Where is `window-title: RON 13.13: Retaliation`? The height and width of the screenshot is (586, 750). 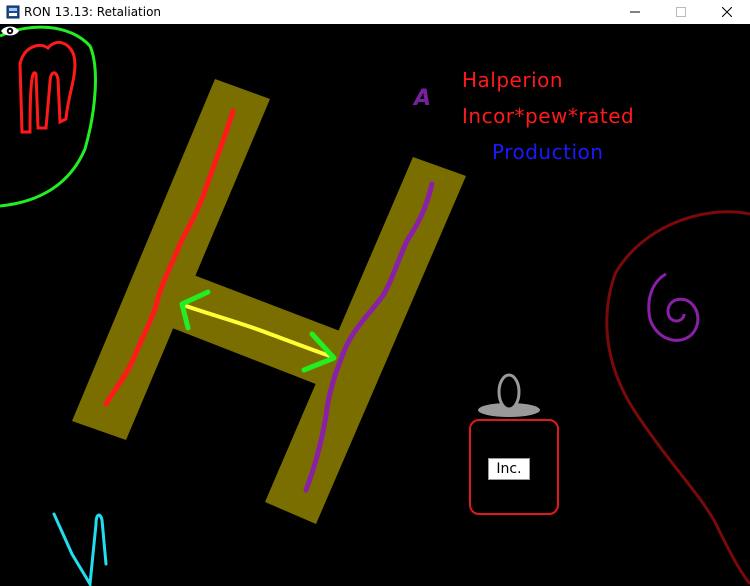
window-title: RON 13.13: Retaliation is located at coordinates (93, 12).